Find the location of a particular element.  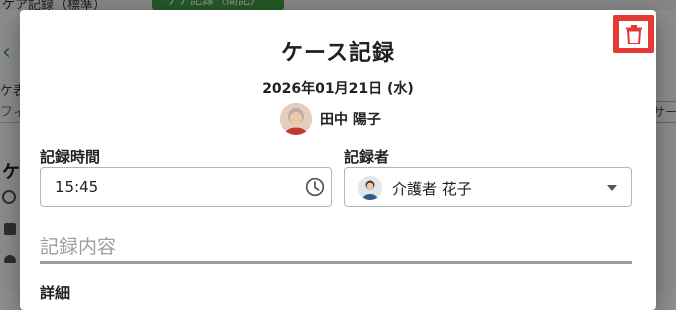

staff-avatar-icon is located at coordinates (370, 188).